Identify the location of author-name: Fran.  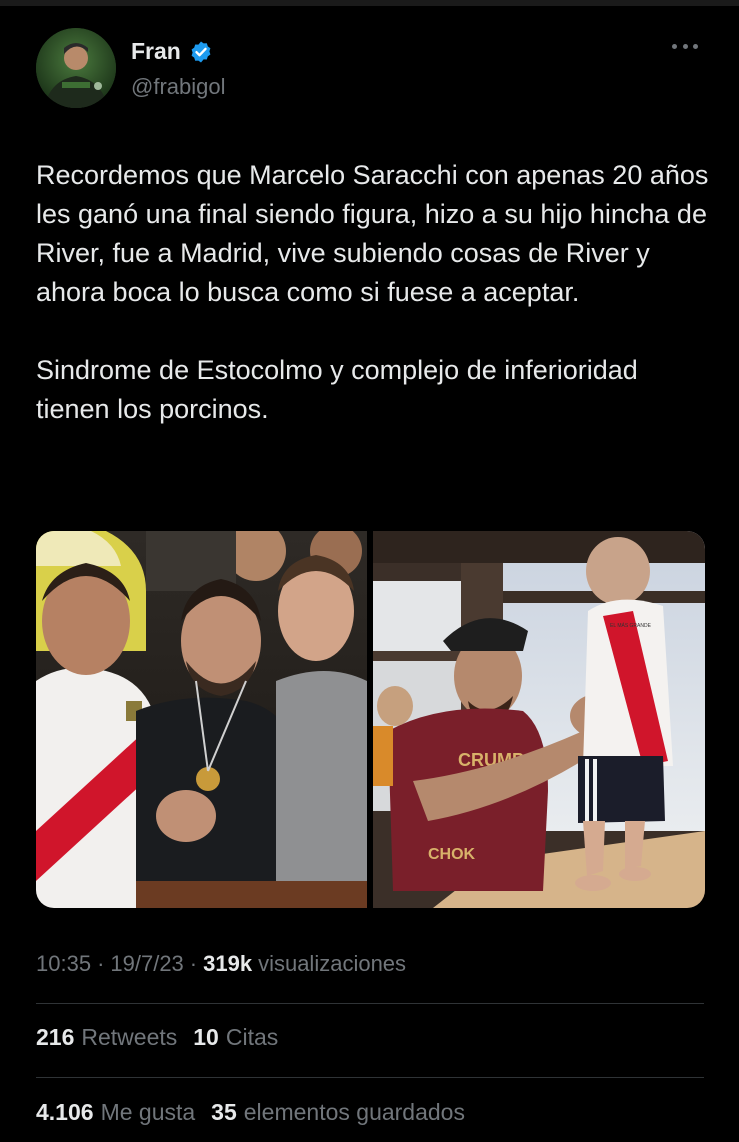
(156, 51).